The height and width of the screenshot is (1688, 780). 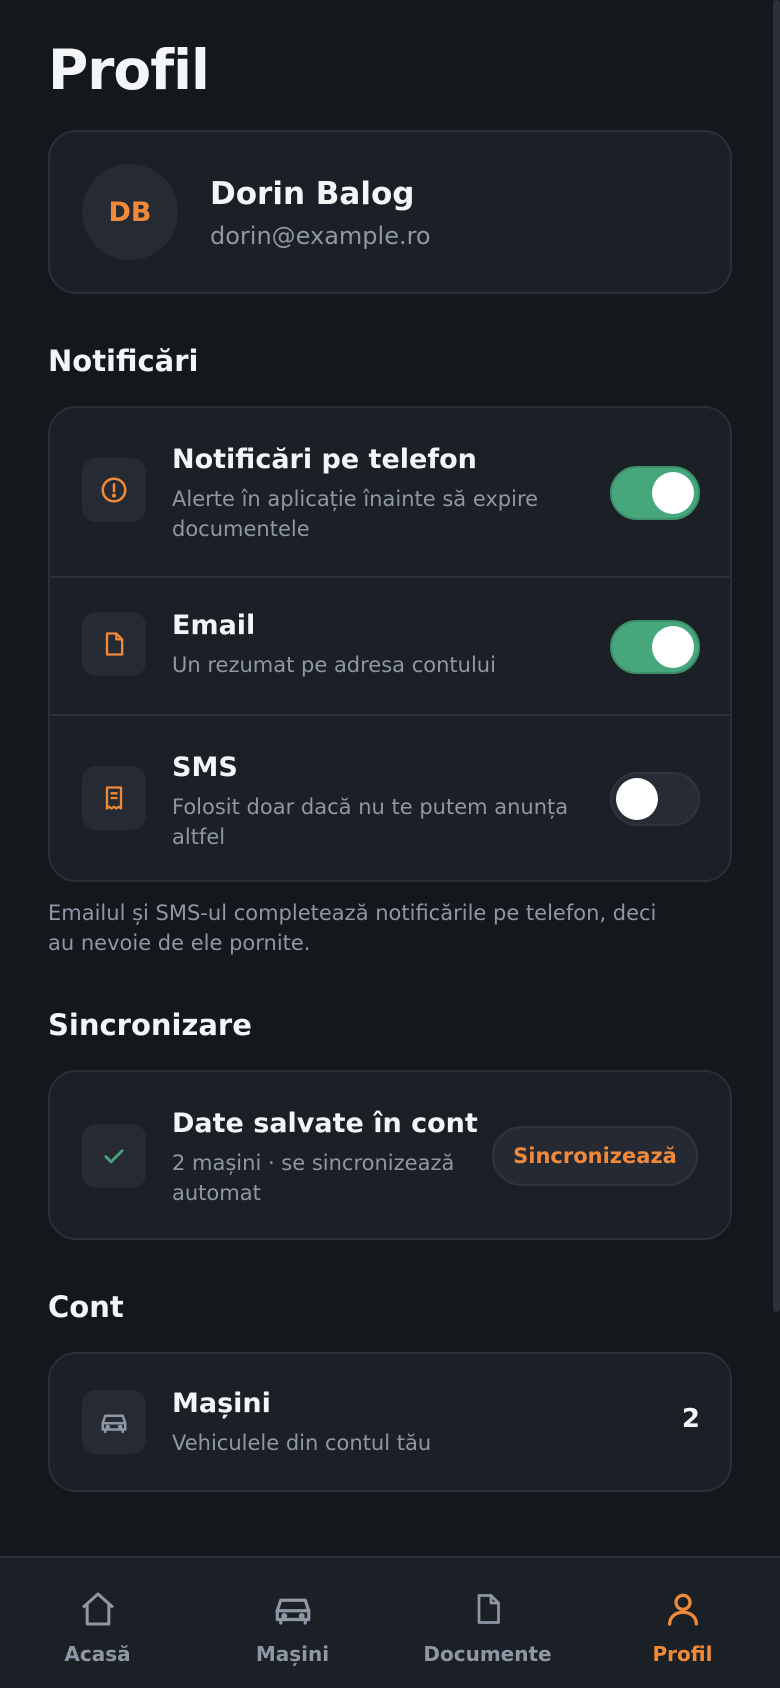 I want to click on account-card-cars: Mașini Vehiculele din contul tău 2, so click(x=390, y=1422).